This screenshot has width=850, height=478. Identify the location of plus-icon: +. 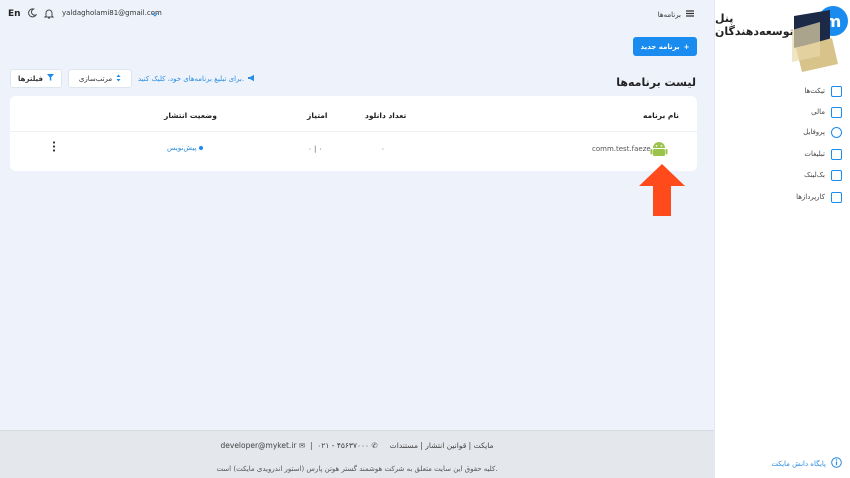
(686, 46).